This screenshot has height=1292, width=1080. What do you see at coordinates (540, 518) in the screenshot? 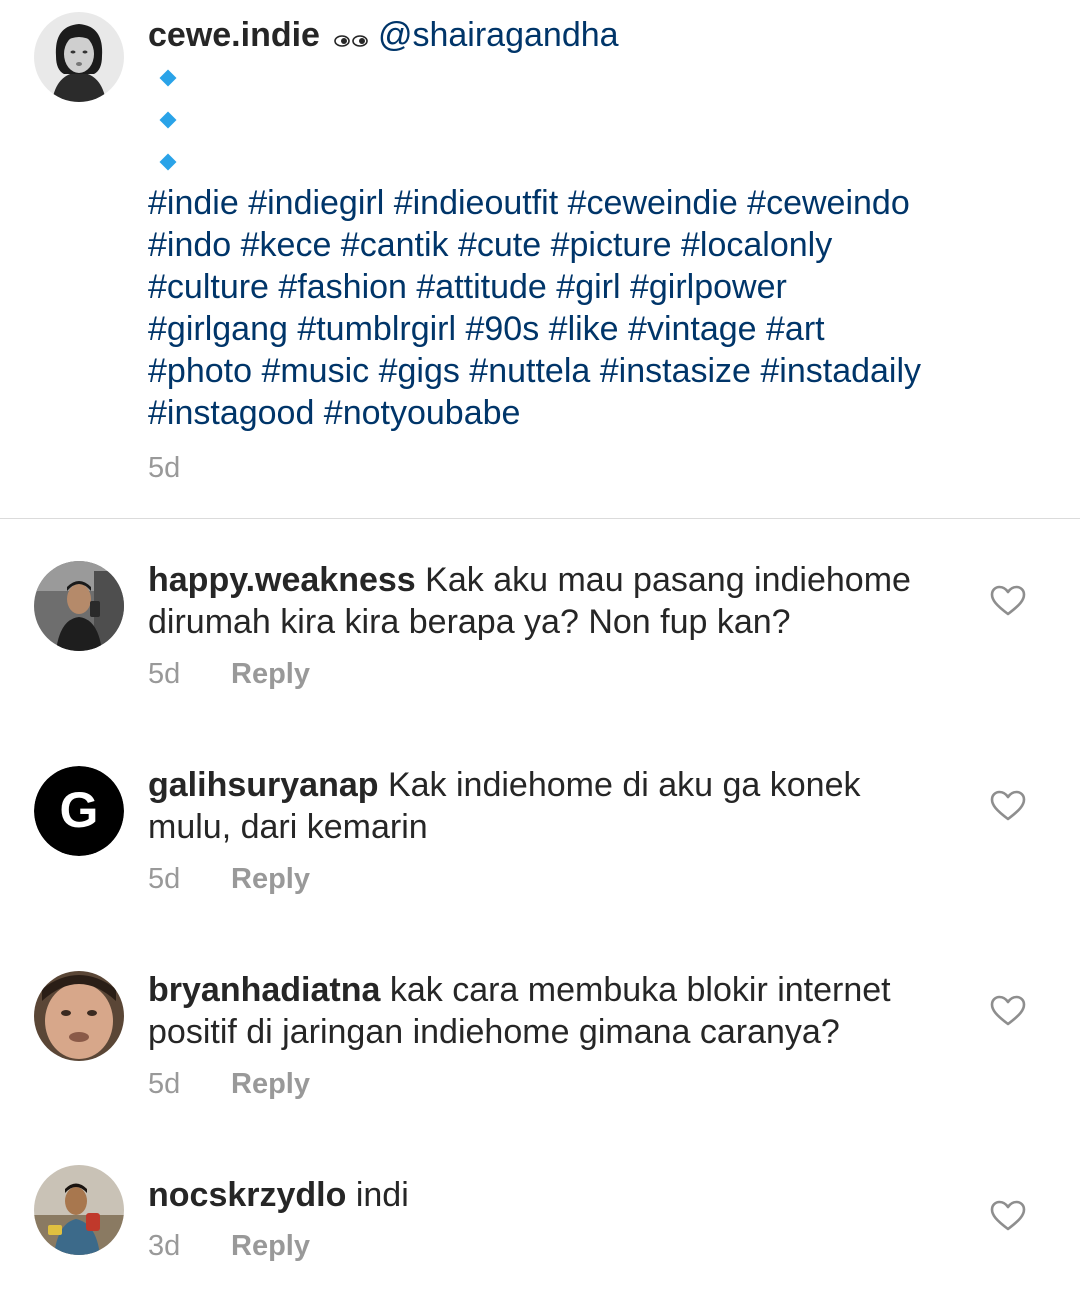
I see `divider` at bounding box center [540, 518].